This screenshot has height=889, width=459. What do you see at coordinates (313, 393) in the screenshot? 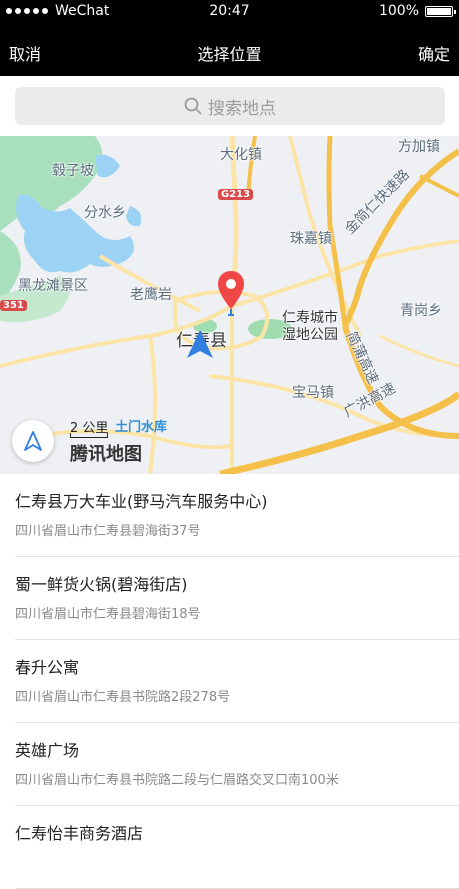
I see `map-label: 宝马镇` at bounding box center [313, 393].